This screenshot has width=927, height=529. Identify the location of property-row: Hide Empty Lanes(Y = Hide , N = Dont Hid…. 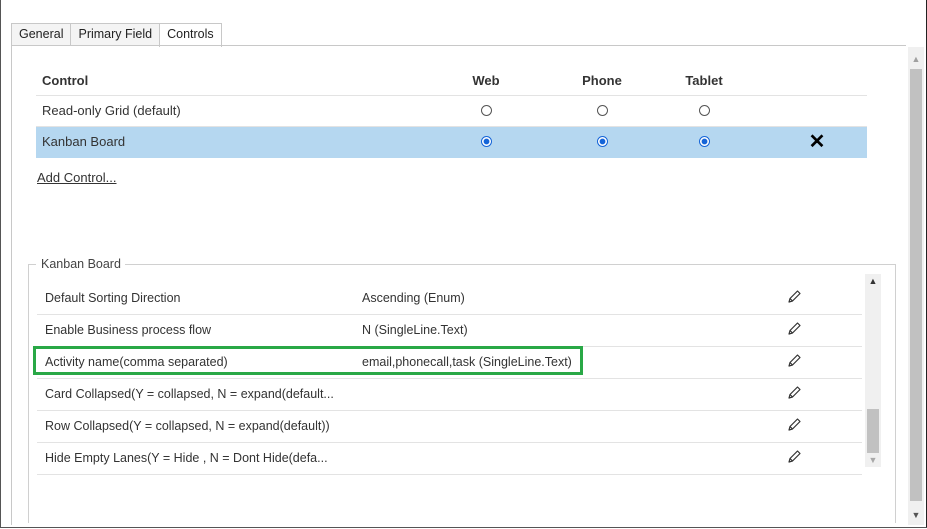
(449, 459).